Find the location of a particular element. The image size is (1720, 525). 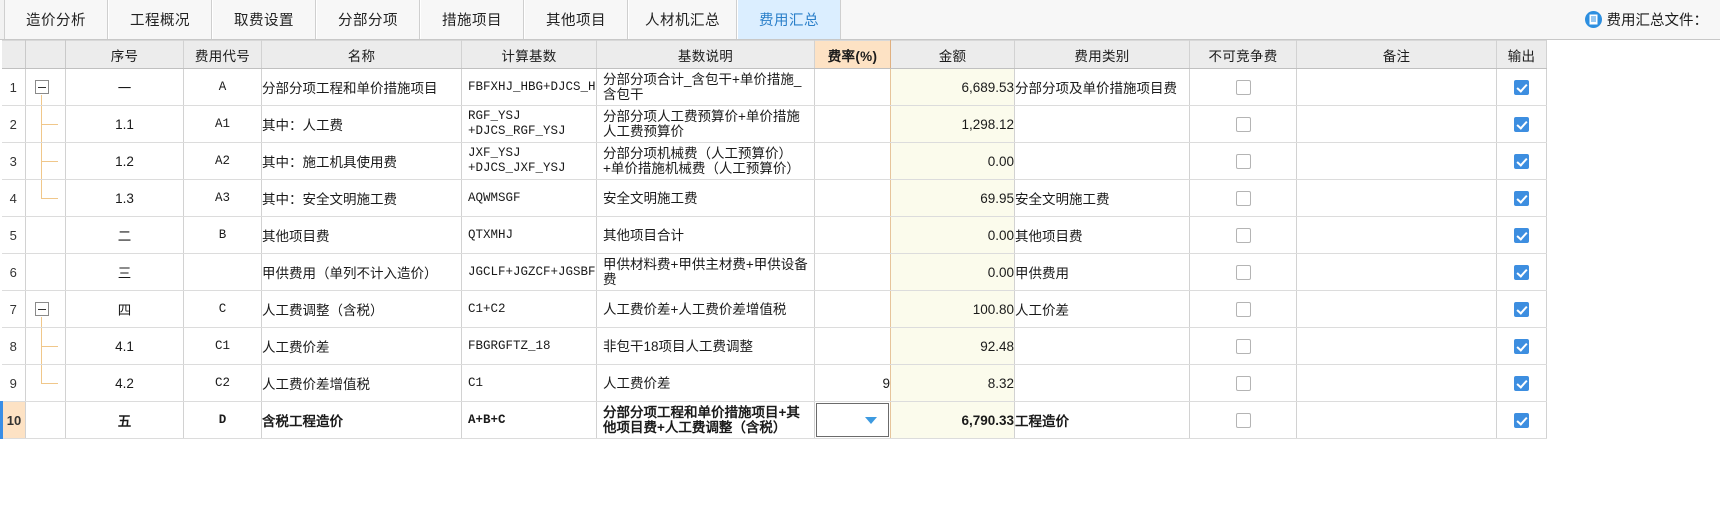

cell-basedesc: 分部分项合计_含包干+单价措施_含包干 is located at coordinates (705, 87).